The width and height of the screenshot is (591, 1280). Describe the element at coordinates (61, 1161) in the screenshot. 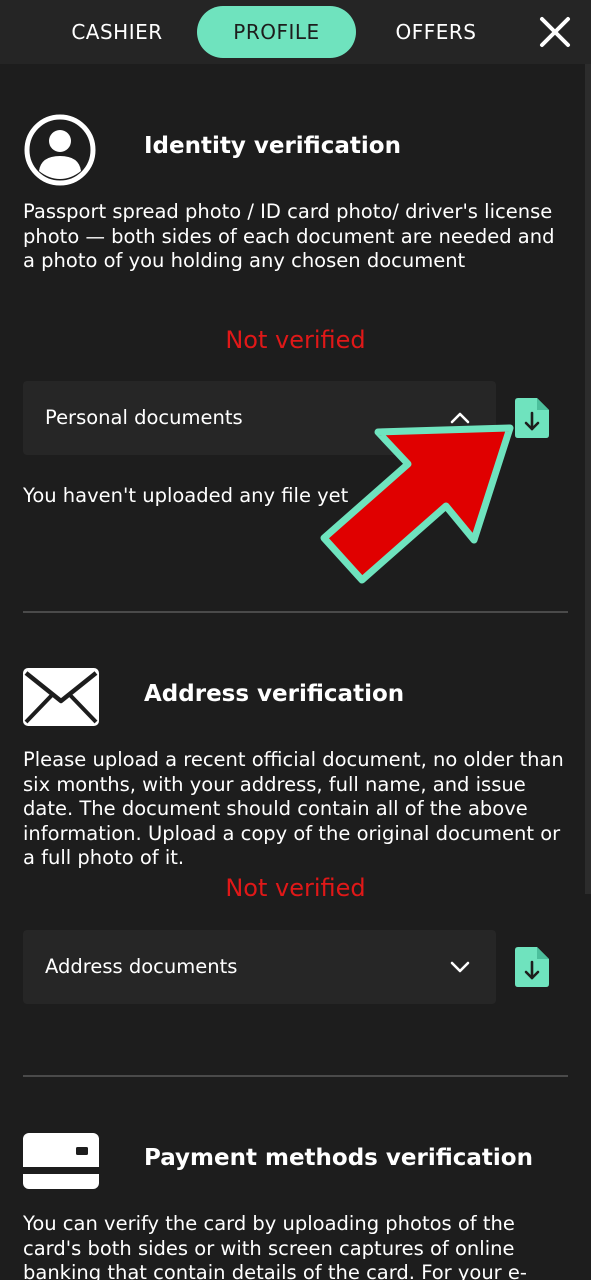

I see `credit-card-icon` at that location.